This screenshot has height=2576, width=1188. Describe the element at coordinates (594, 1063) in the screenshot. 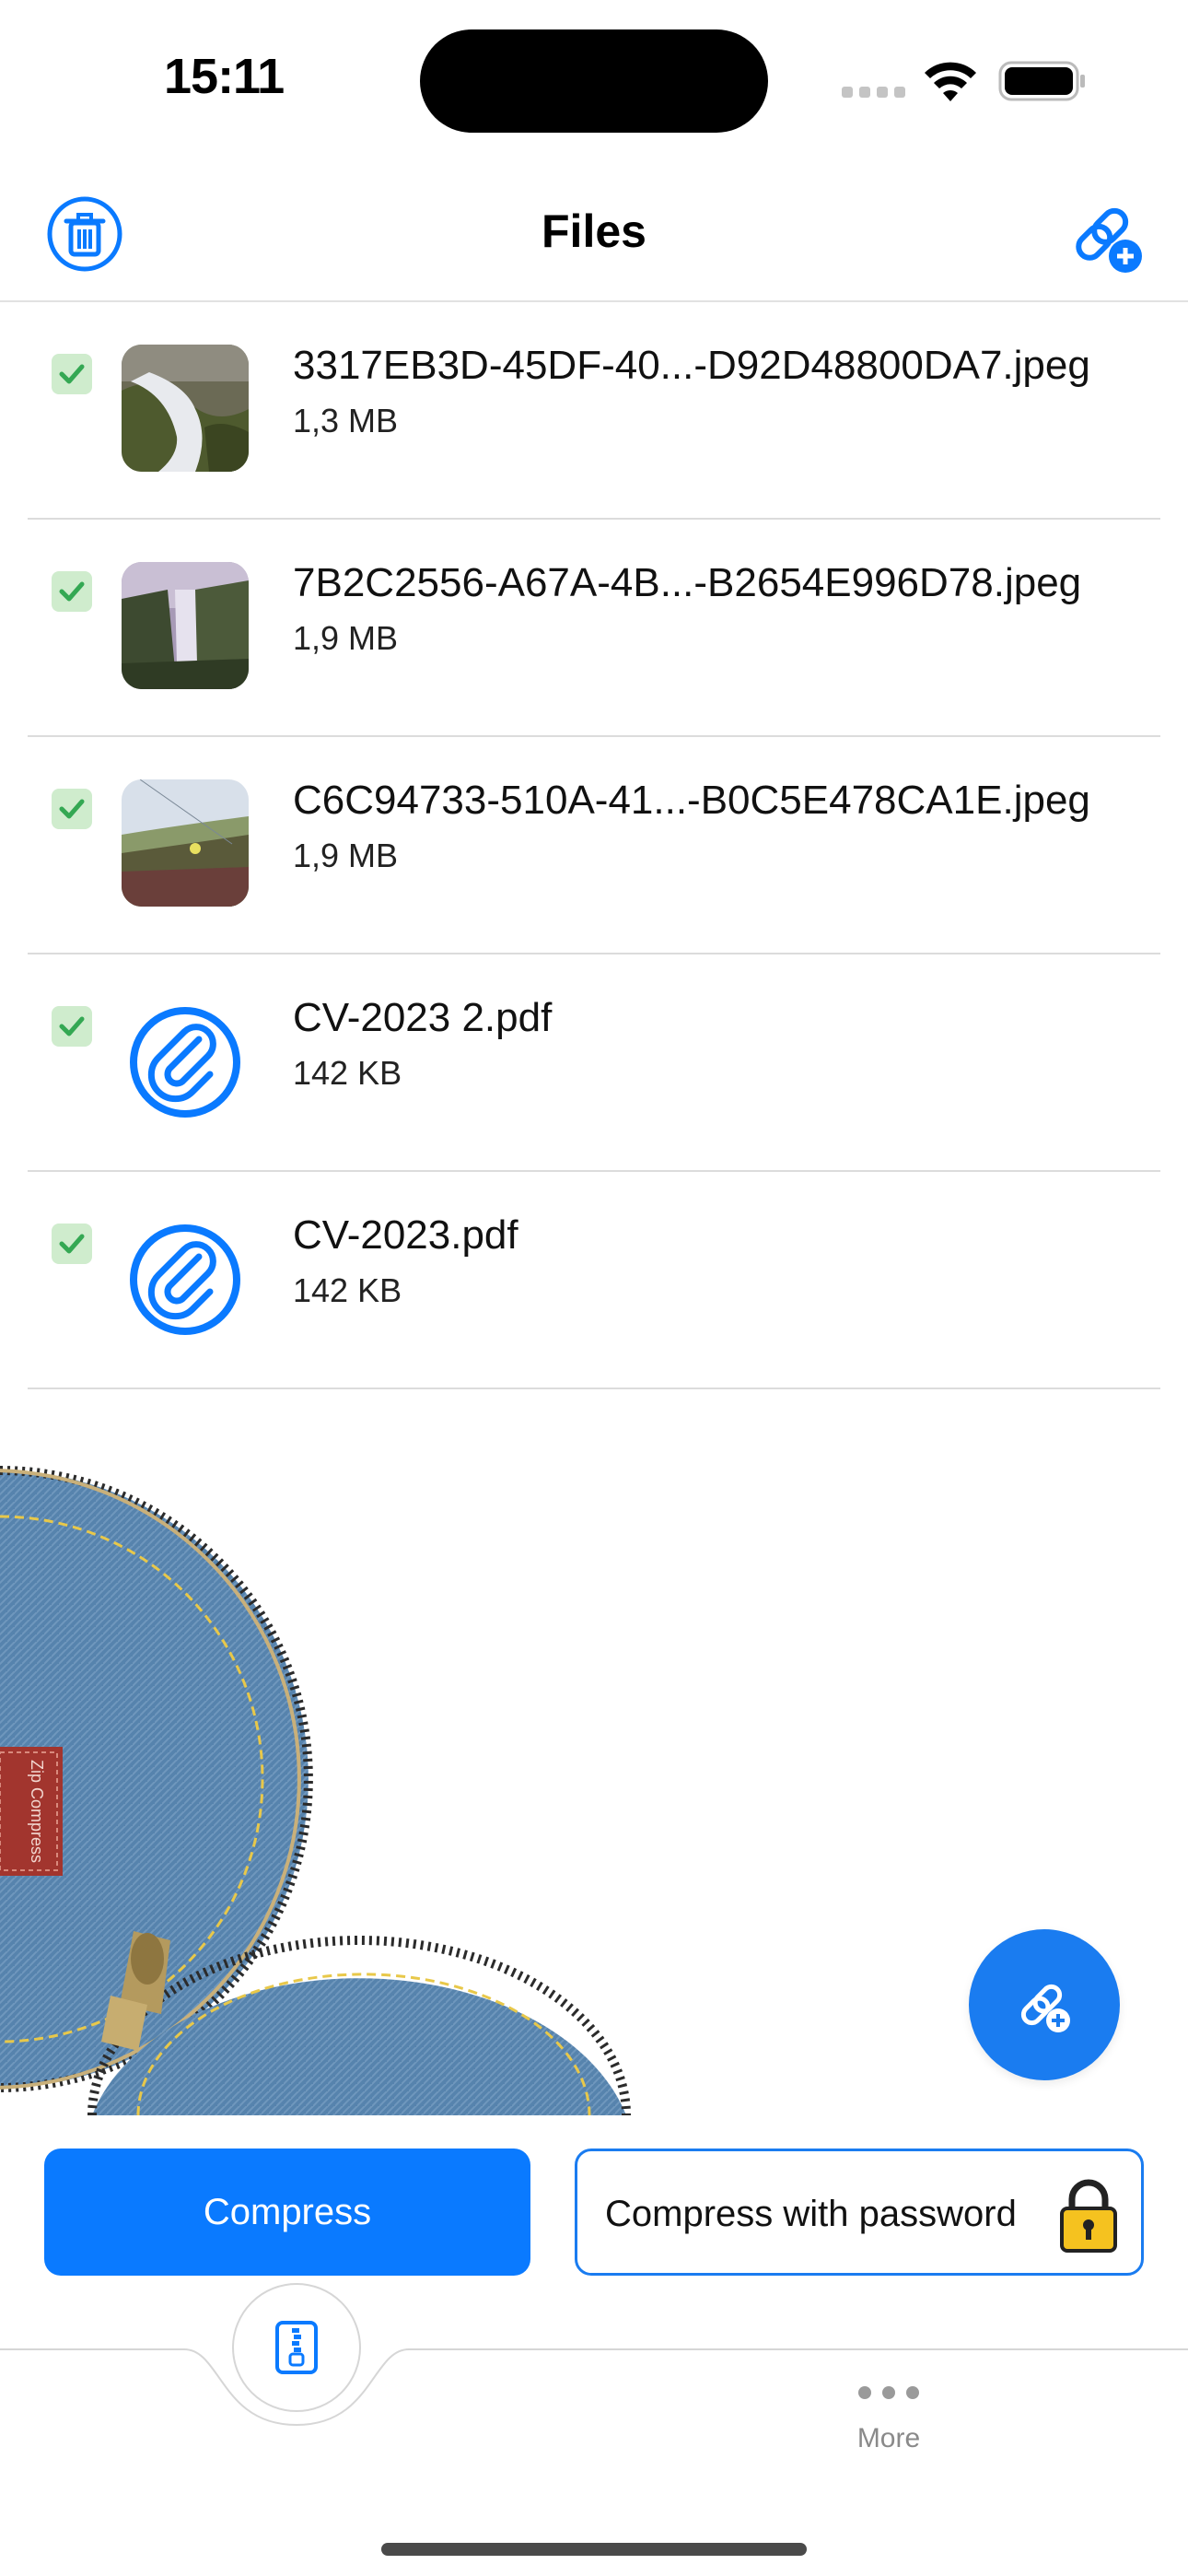

I see `list-item: CV-2023 2.pdf 142 KB` at that location.